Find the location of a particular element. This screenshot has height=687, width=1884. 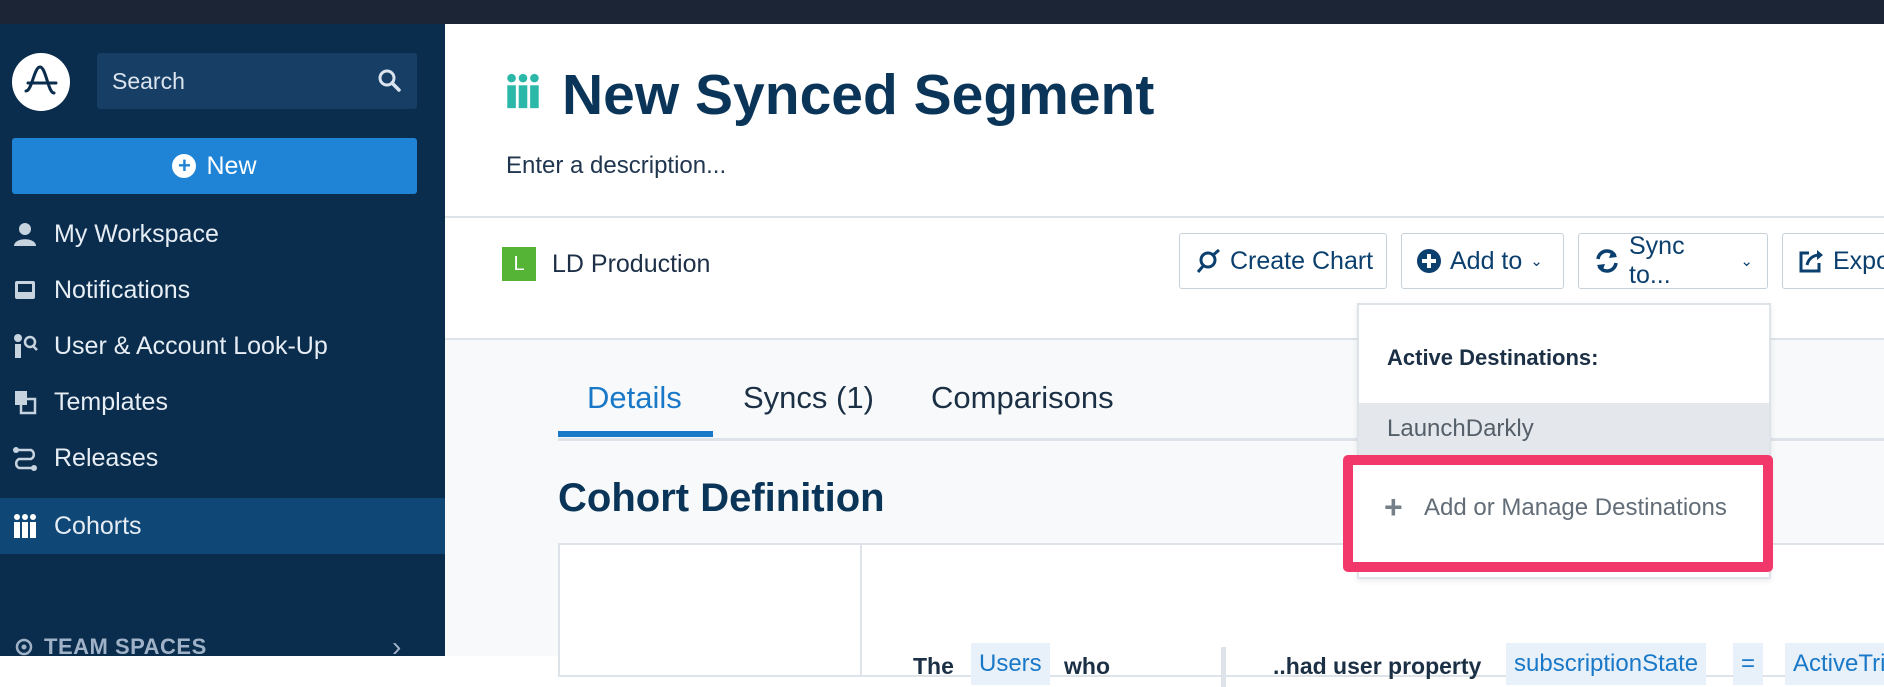

definition-text-had: ..had user property is located at coordinates (1377, 666).